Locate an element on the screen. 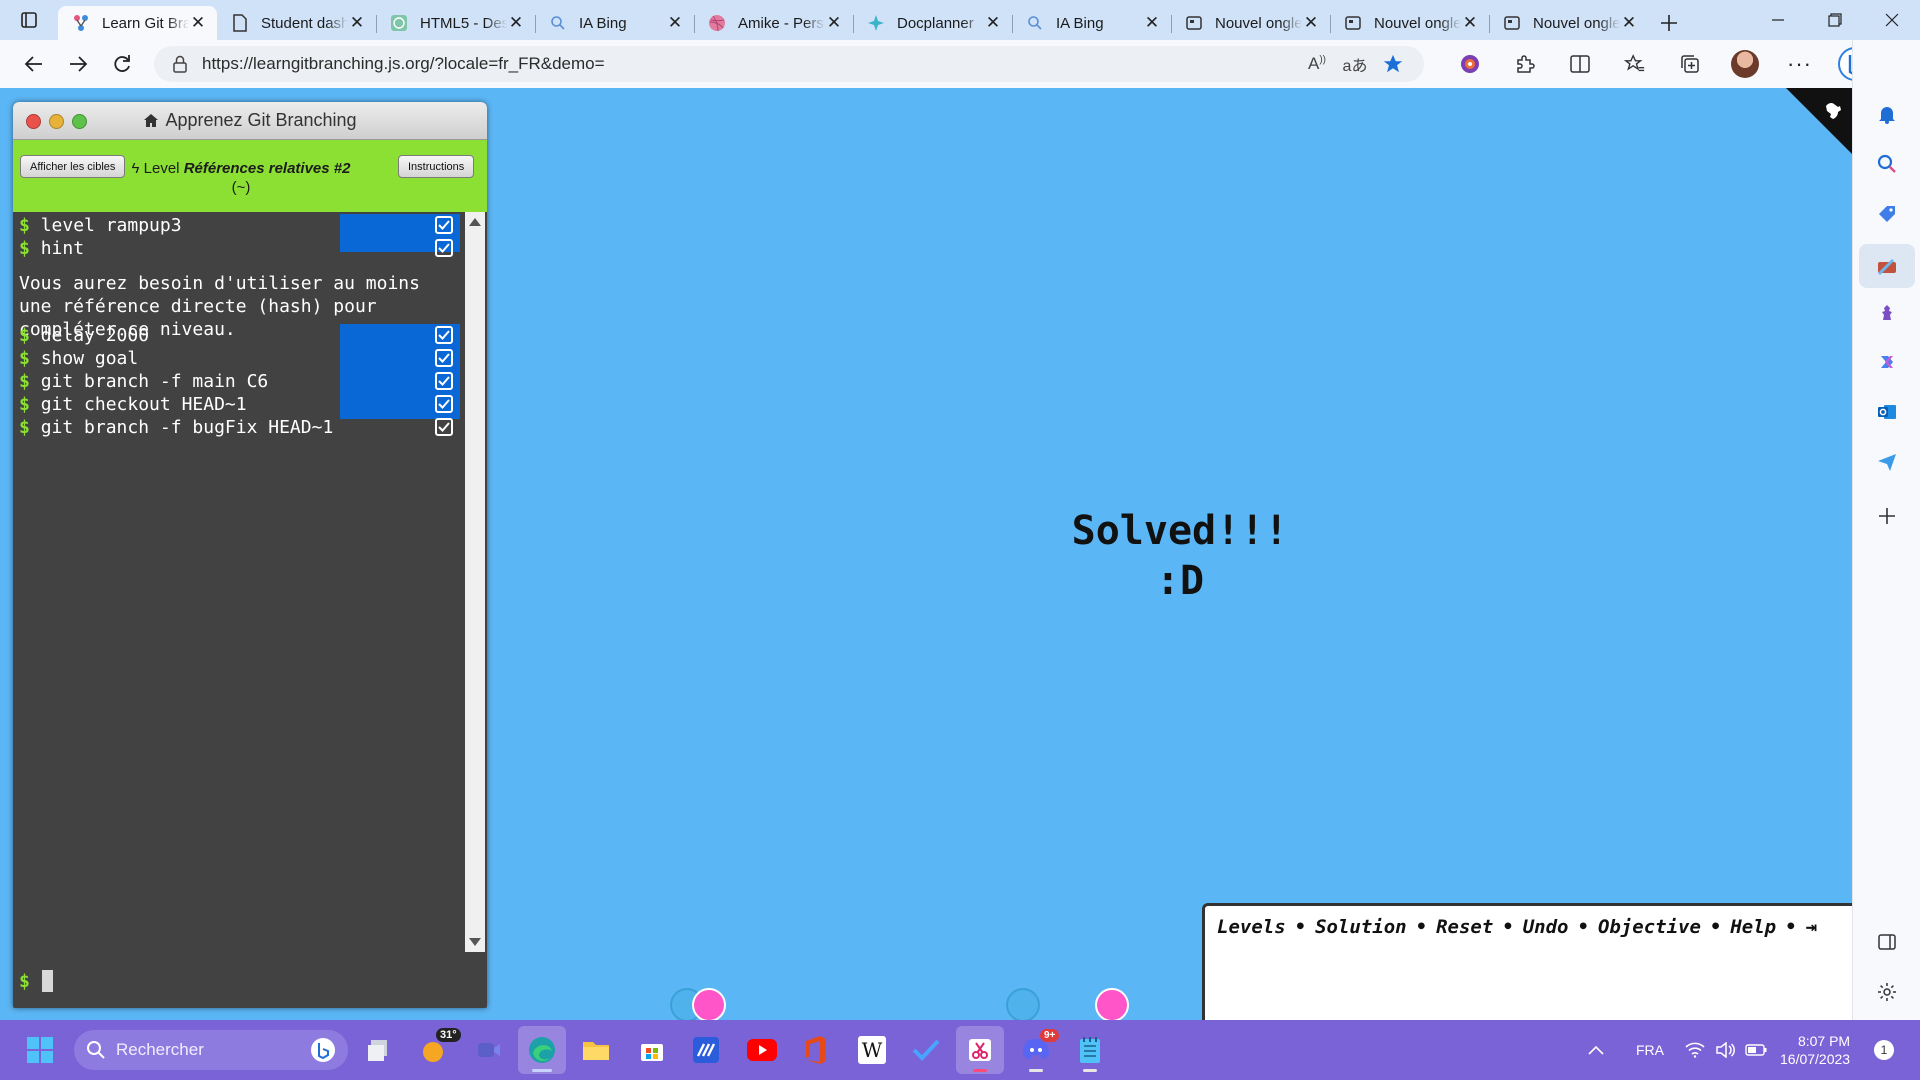  tab-nouvel-onglet: Nouvel onglet ✕ is located at coordinates (1250, 23).